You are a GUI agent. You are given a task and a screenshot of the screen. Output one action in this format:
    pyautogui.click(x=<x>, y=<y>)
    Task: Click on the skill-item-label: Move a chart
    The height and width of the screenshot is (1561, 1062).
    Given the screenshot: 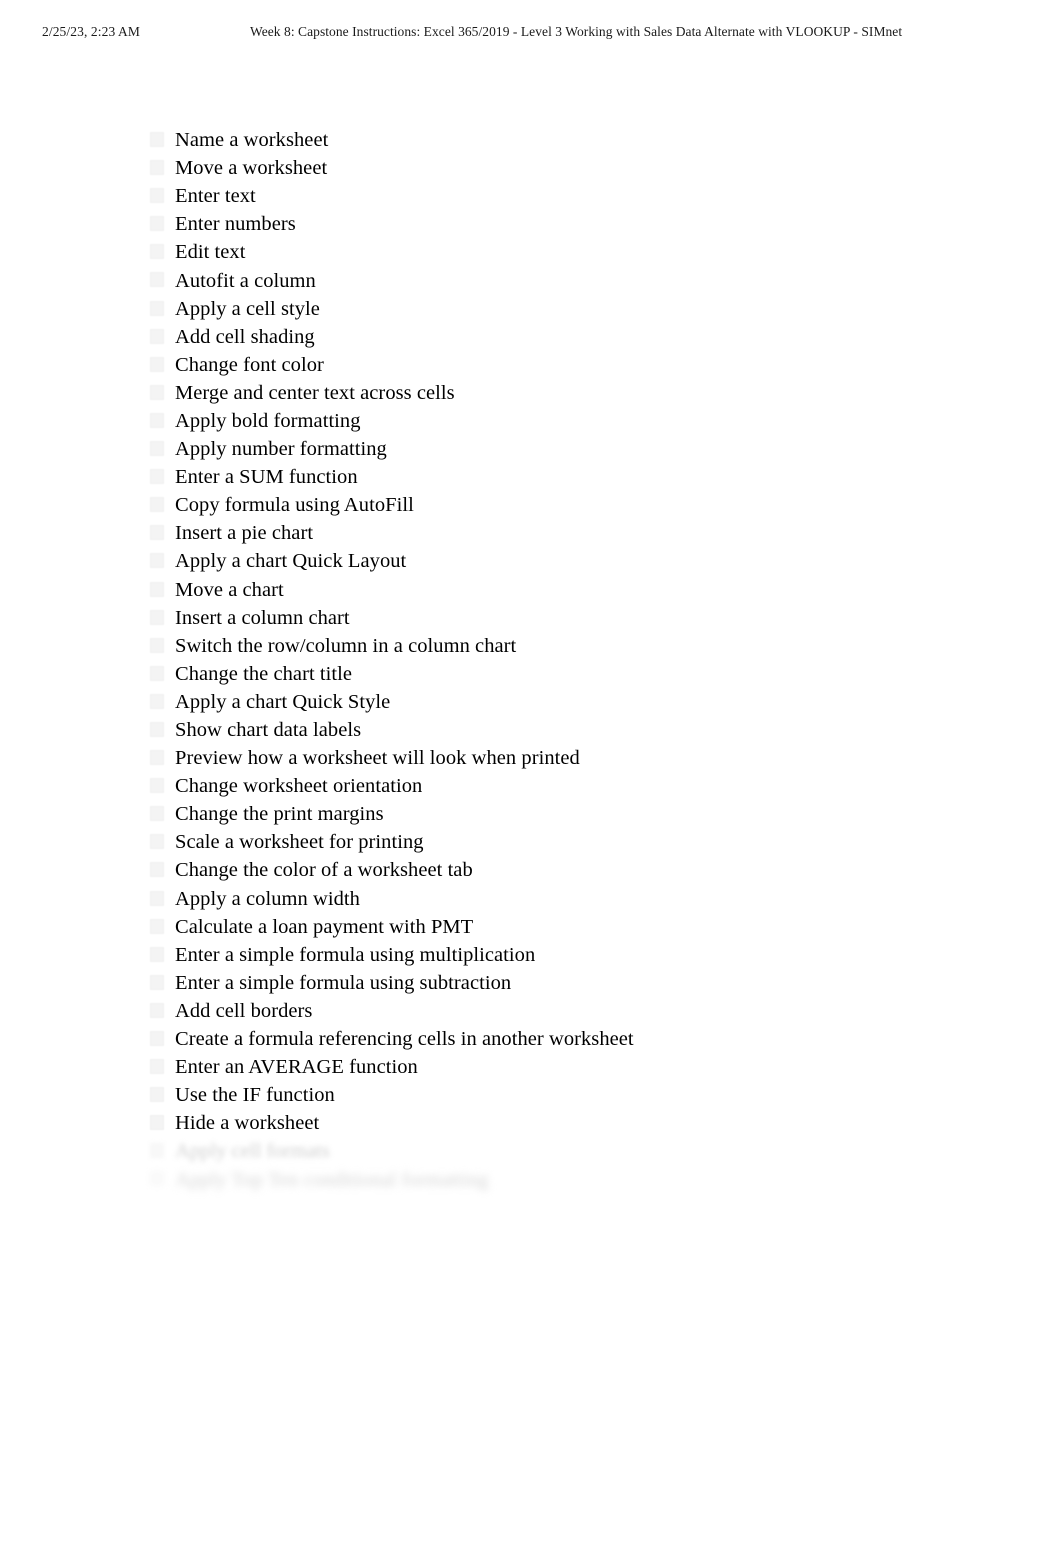 What is the action you would take?
    pyautogui.click(x=229, y=589)
    